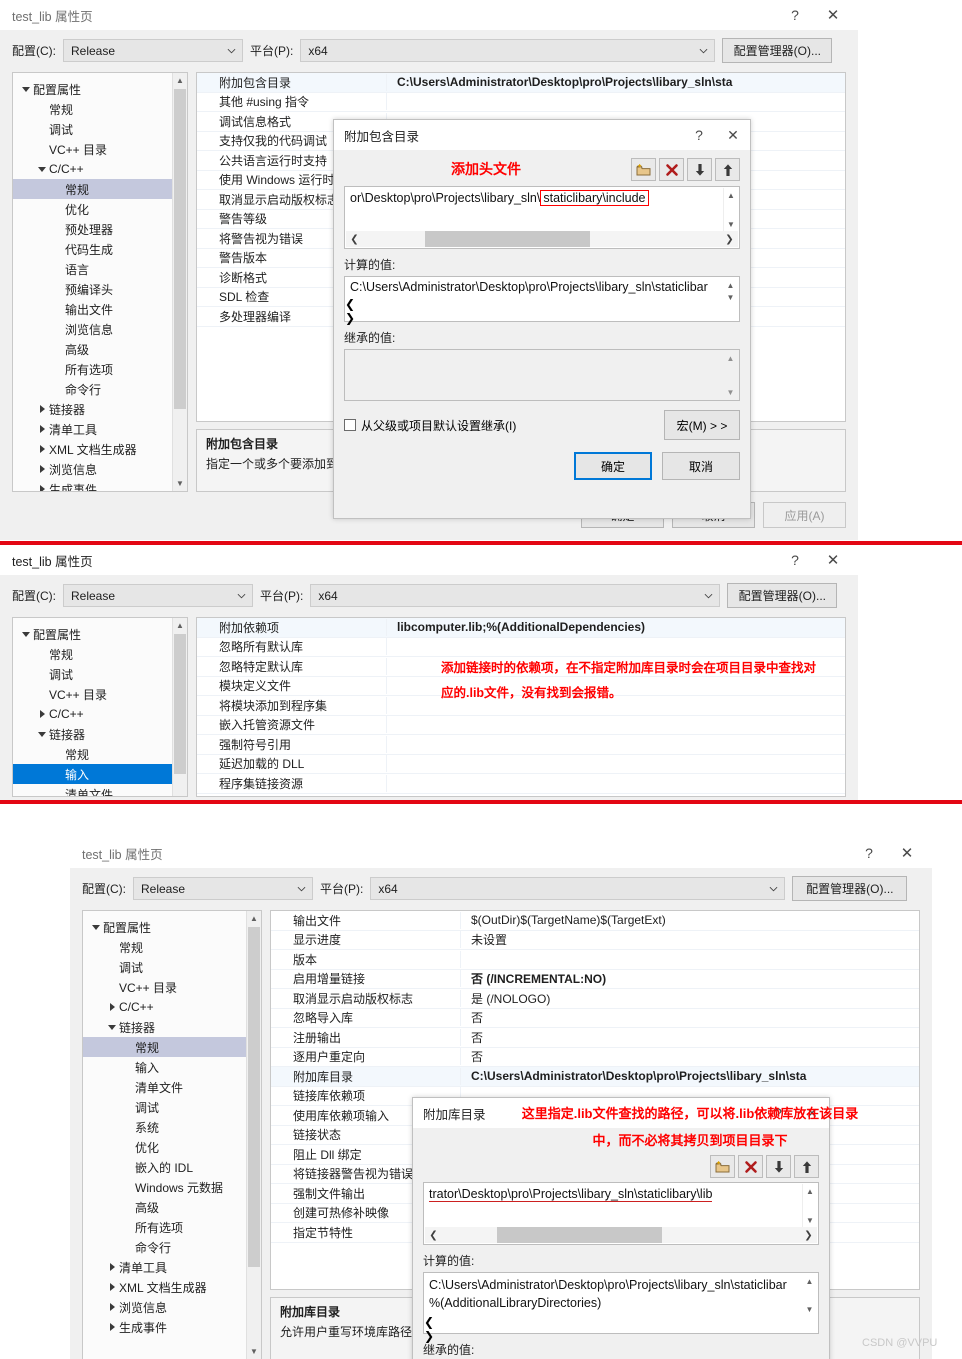 Image resolution: width=962 pixels, height=1359 pixels. What do you see at coordinates (223, 888) in the screenshot?
I see `config-combo-3: Release` at bounding box center [223, 888].